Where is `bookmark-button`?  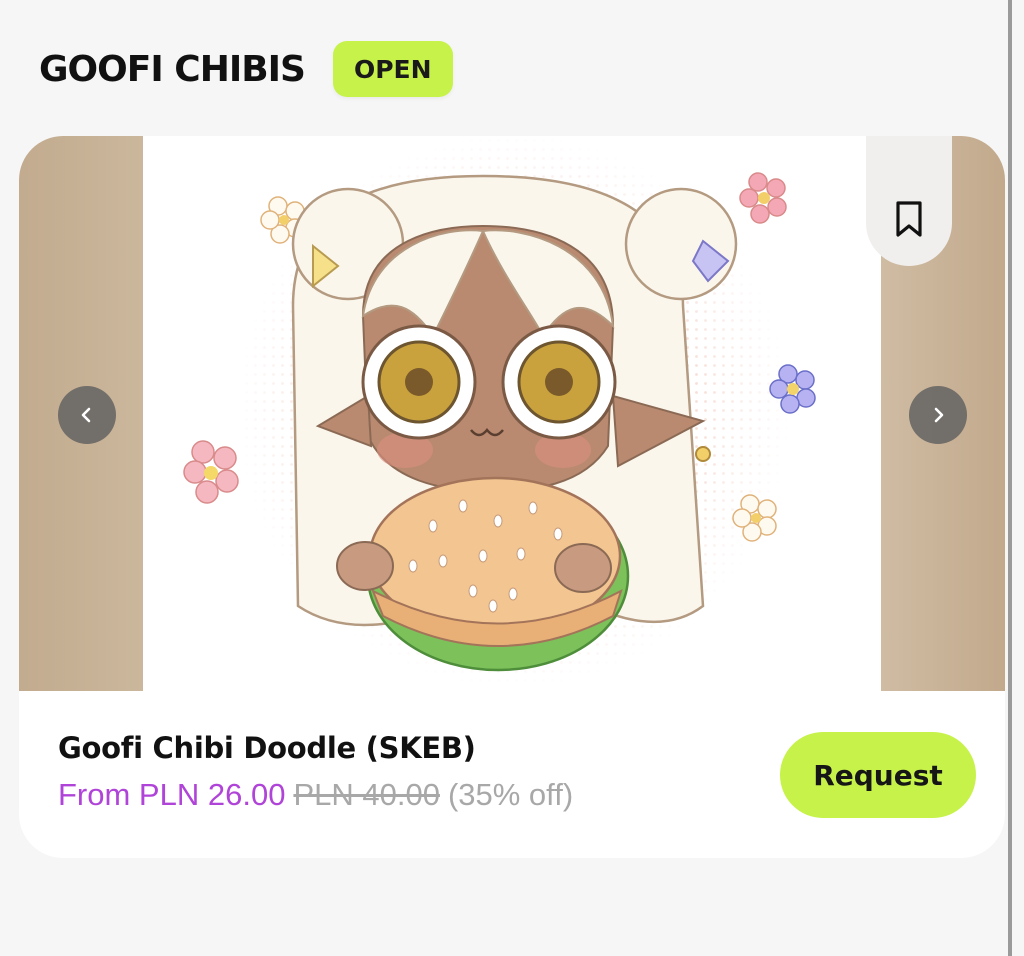
bookmark-button is located at coordinates (909, 201).